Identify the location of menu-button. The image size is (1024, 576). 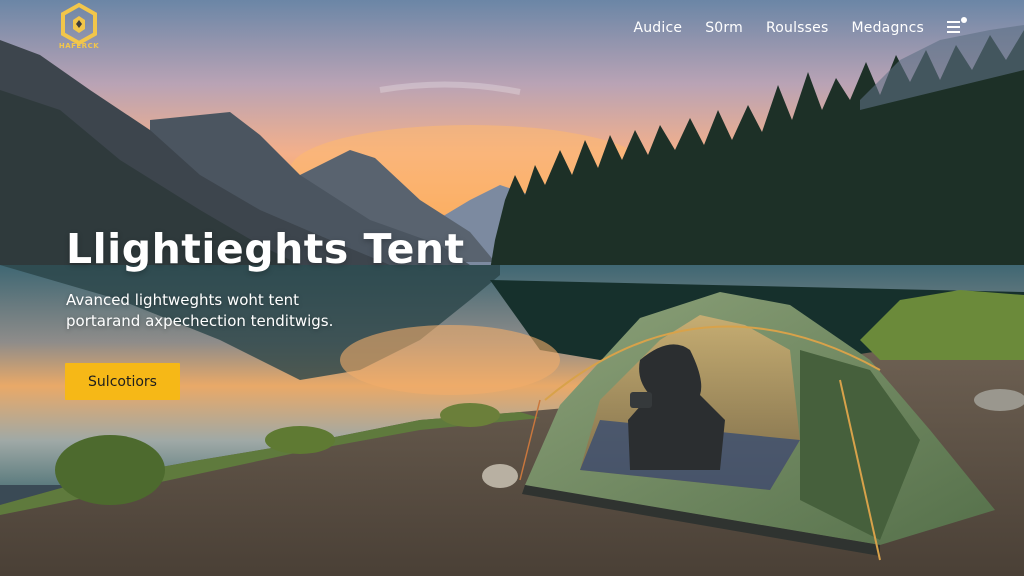
(957, 26).